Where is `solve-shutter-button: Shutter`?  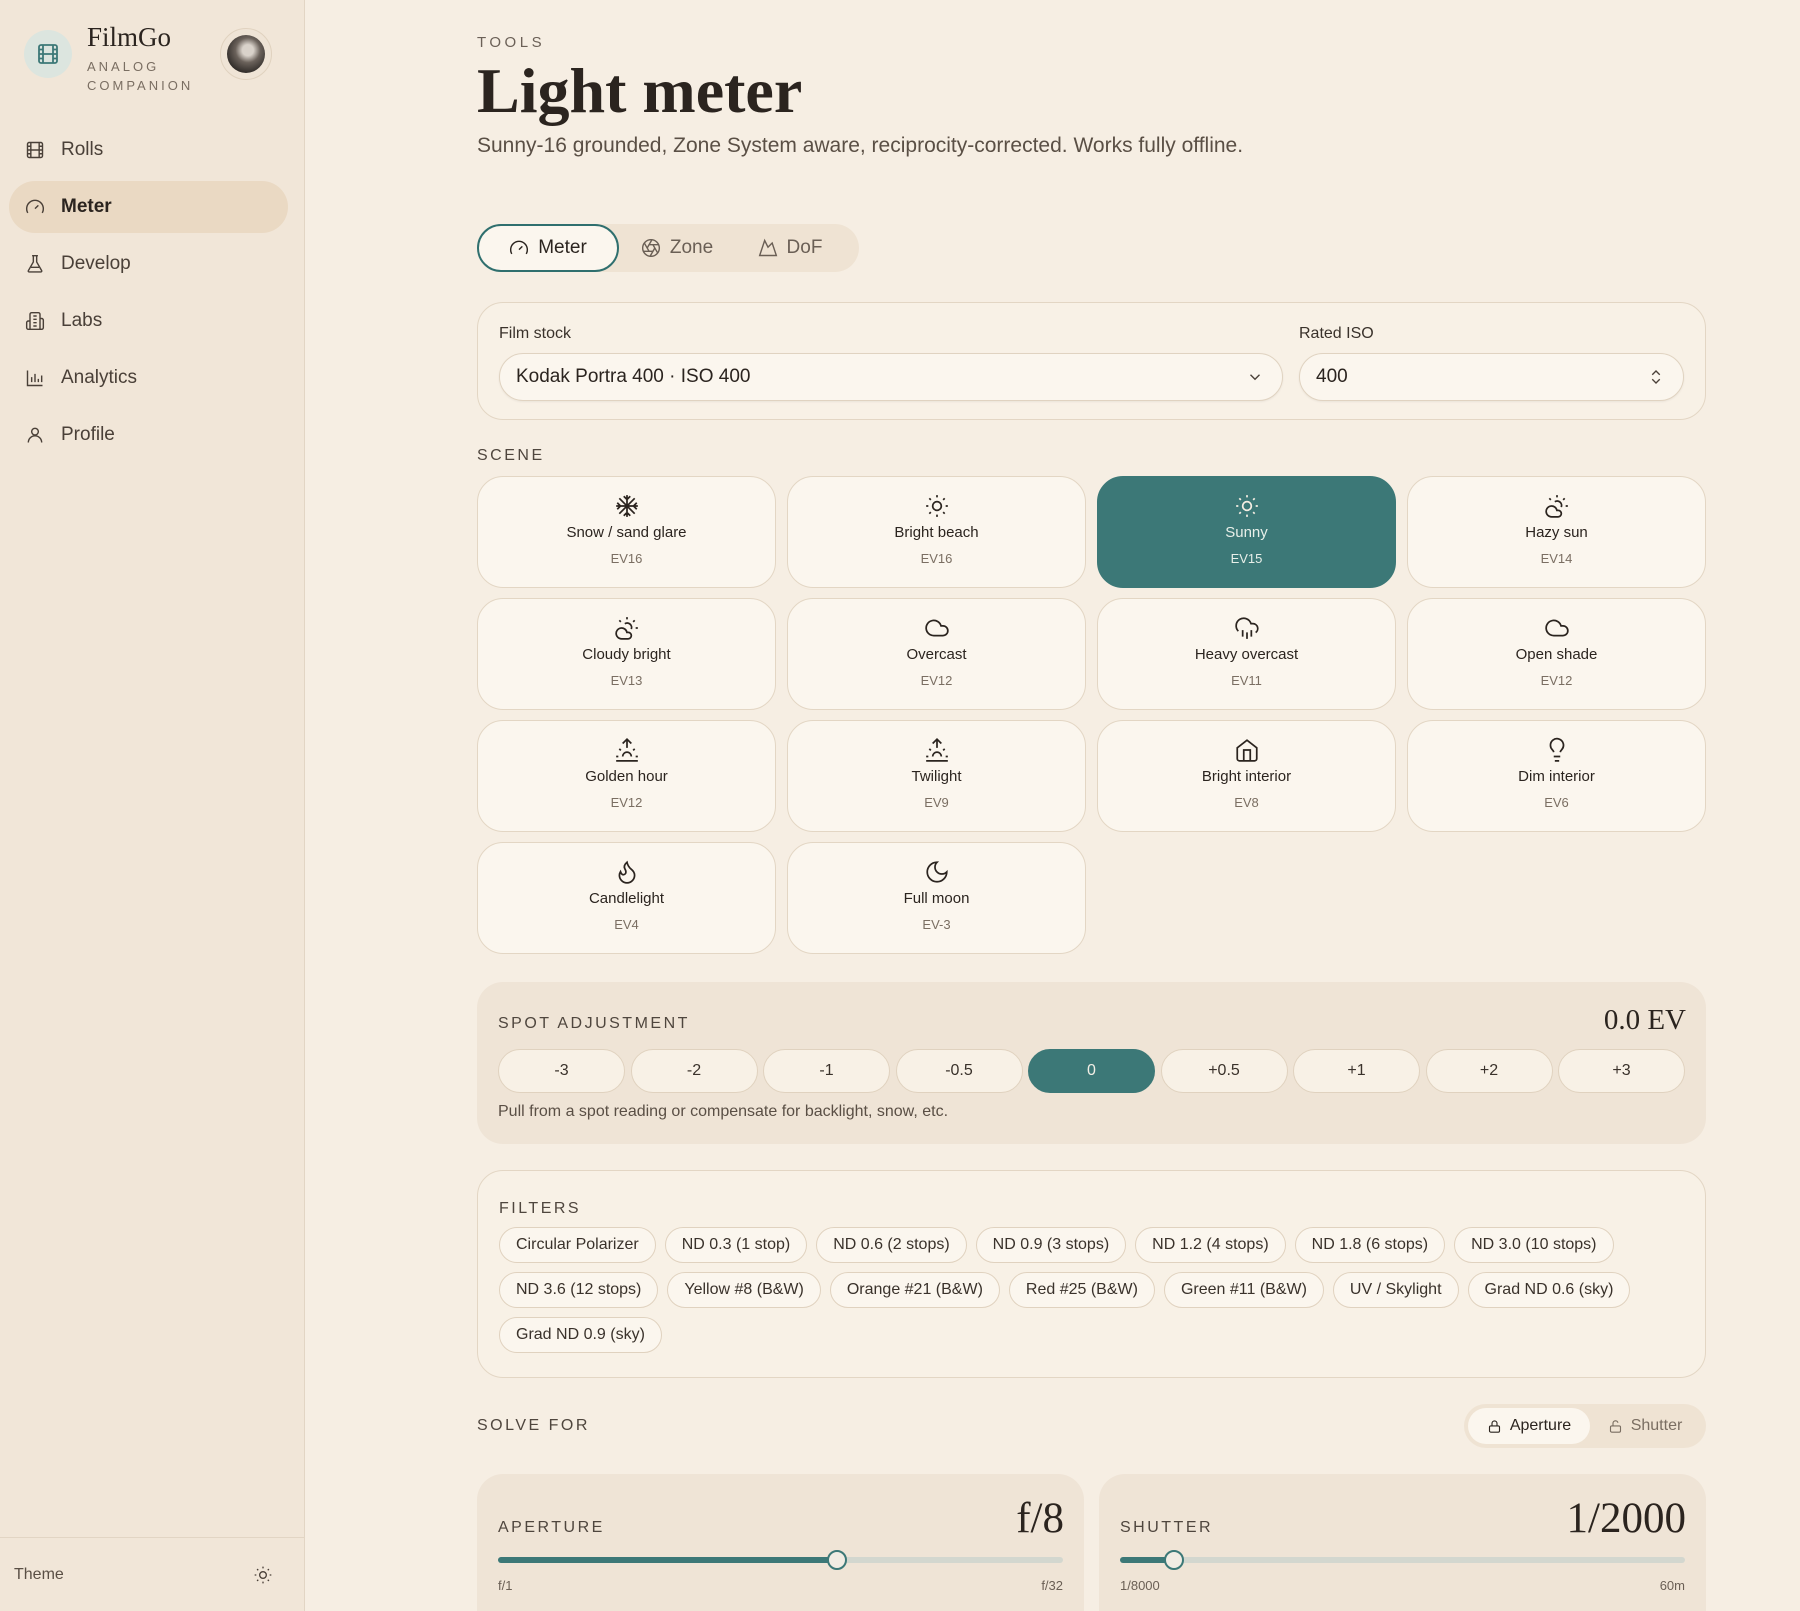 solve-shutter-button: Shutter is located at coordinates (1645, 1426).